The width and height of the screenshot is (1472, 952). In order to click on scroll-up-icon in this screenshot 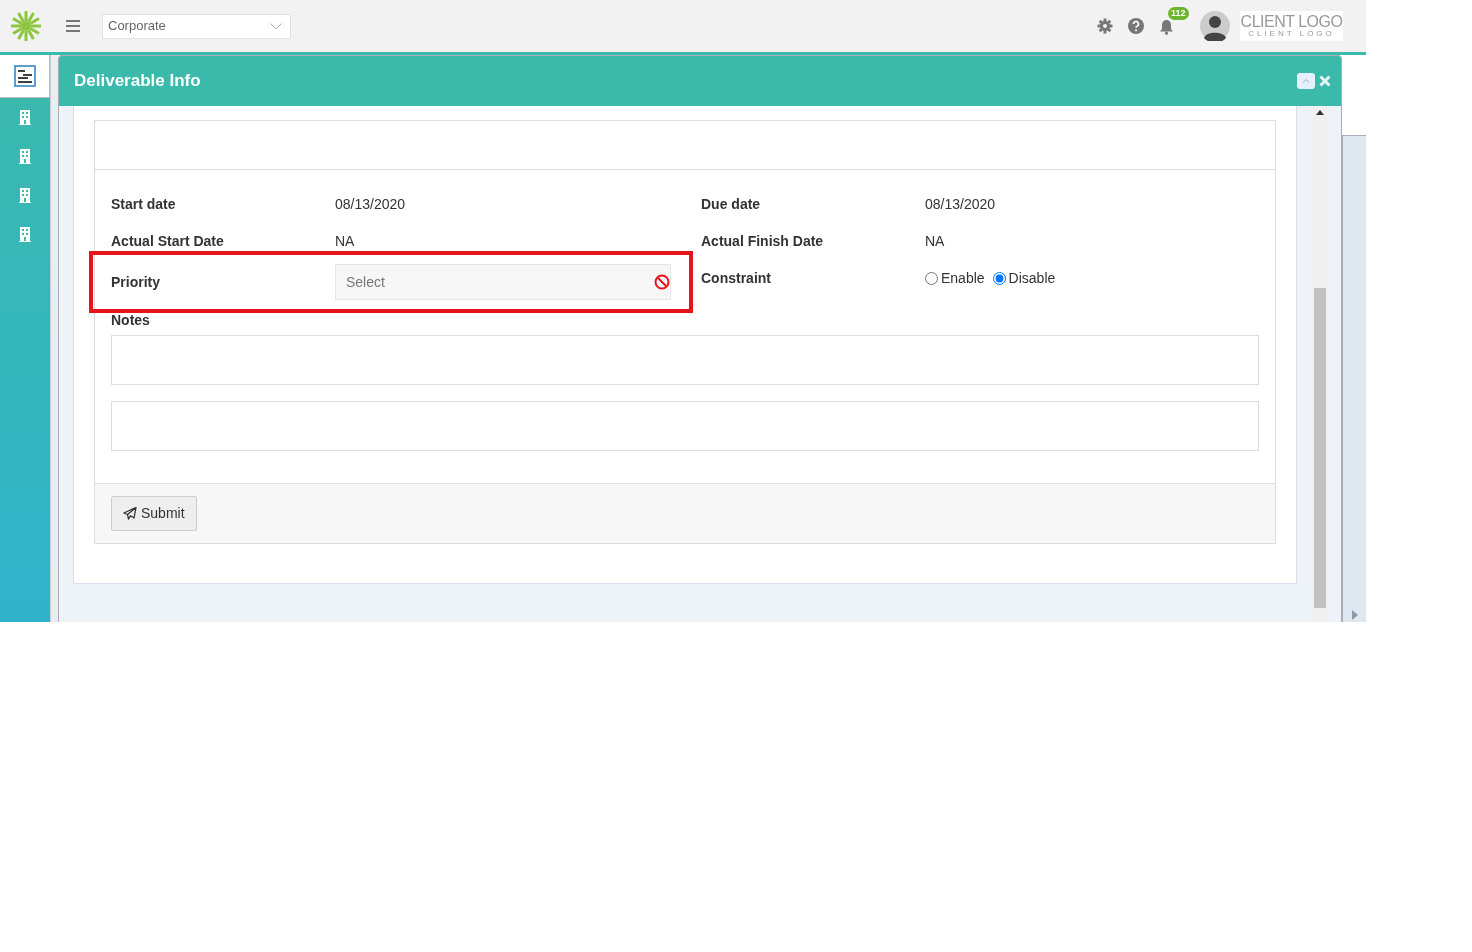, I will do `click(1320, 112)`.